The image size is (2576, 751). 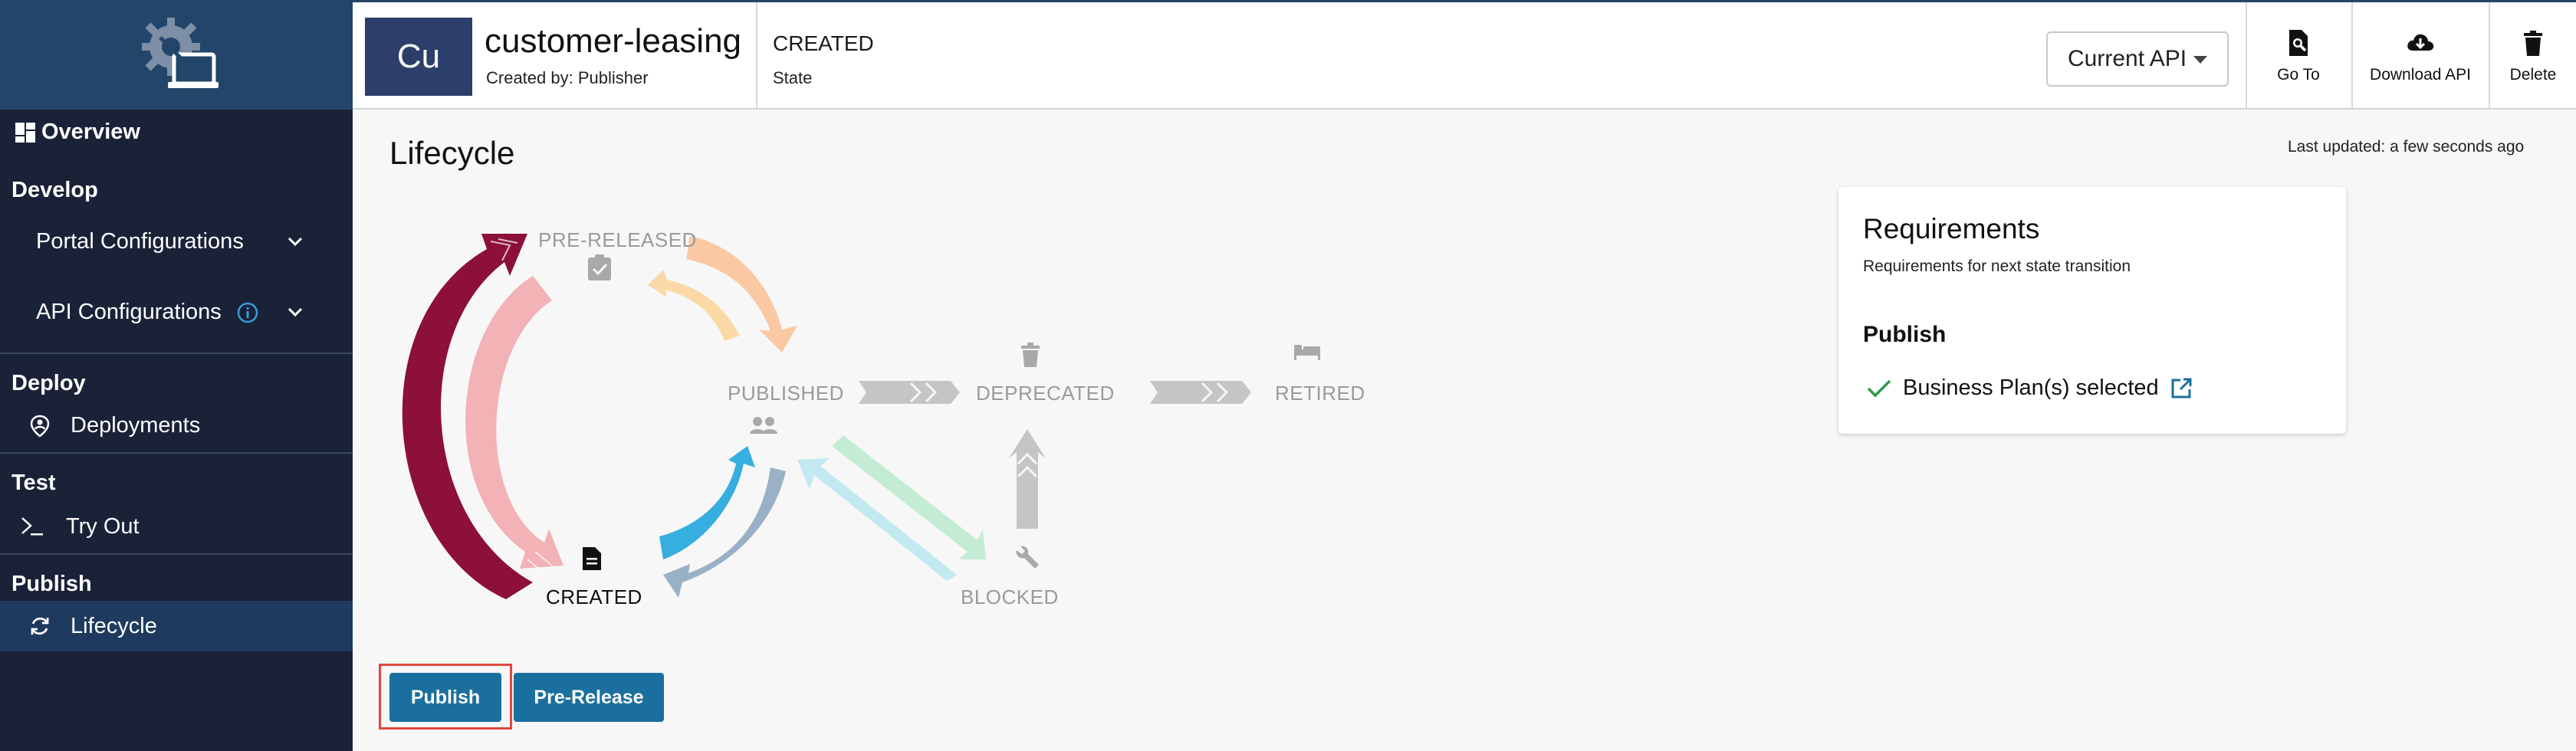 I want to click on sidebar-item-portal-configurations: Portal Configurations, so click(x=177, y=241).